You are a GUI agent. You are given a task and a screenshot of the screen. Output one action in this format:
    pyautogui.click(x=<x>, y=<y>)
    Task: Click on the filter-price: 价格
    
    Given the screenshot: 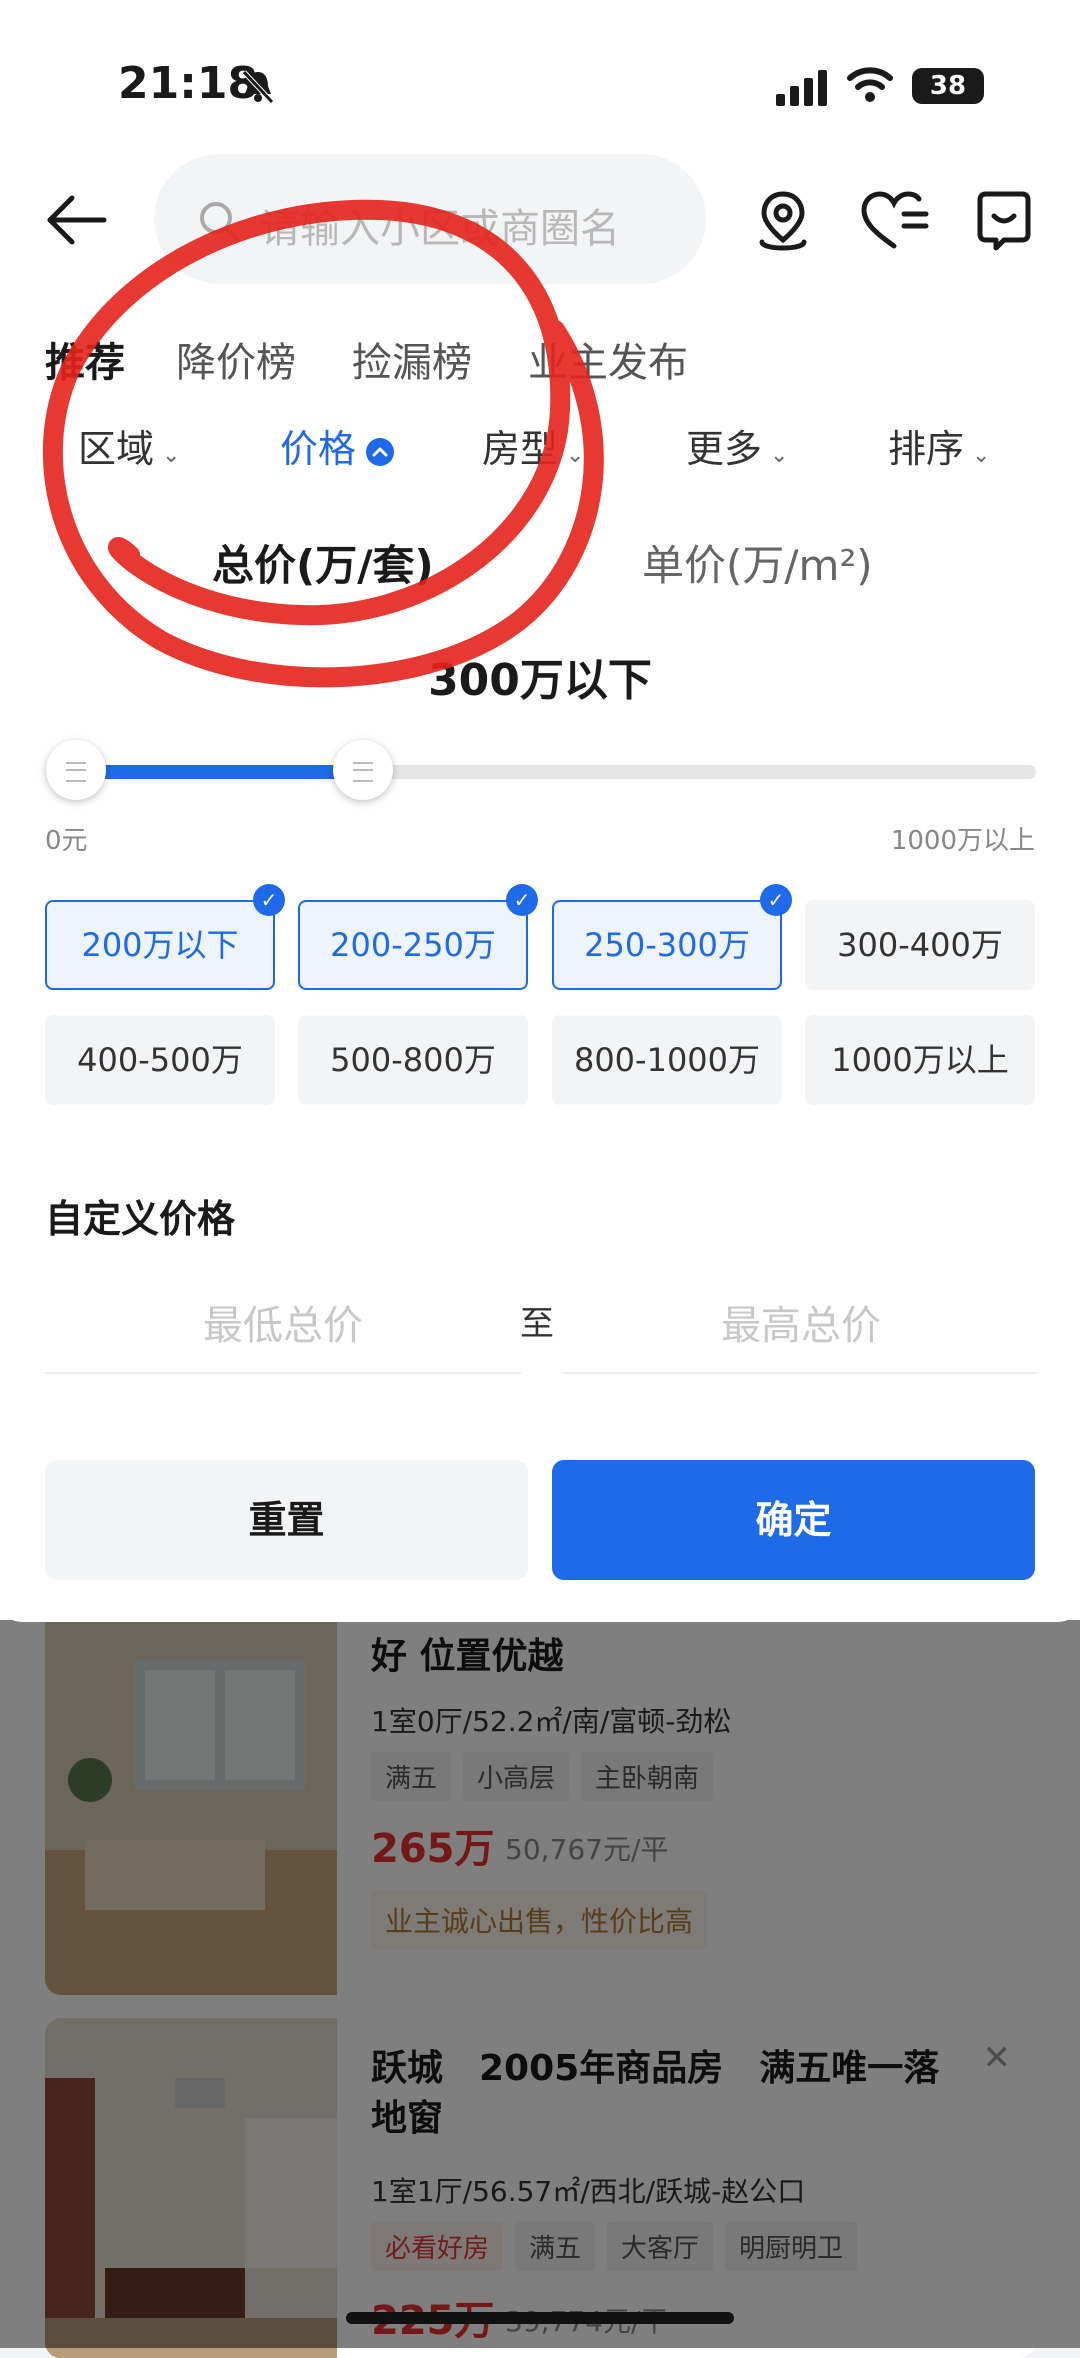 What is the action you would take?
    pyautogui.click(x=337, y=445)
    